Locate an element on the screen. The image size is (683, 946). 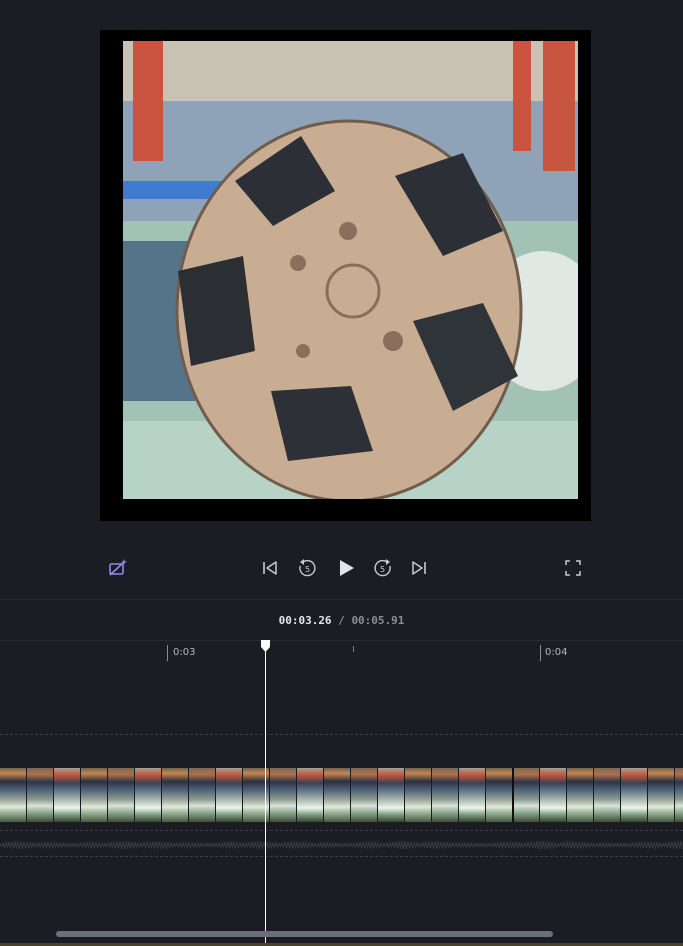
playhead is located at coordinates (265, 796).